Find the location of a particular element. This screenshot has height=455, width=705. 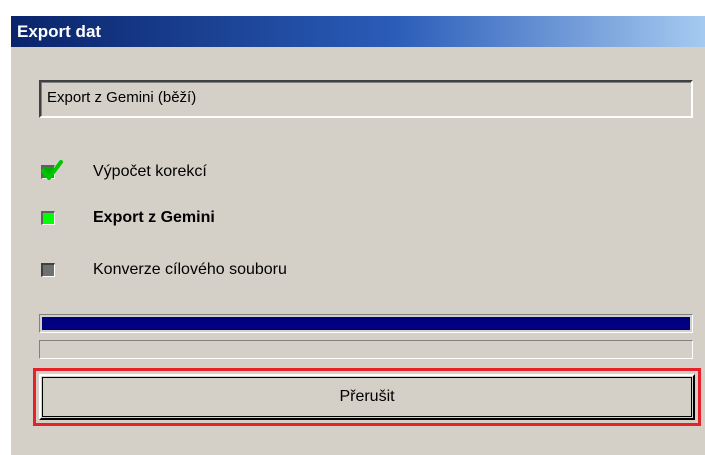

checkmark-icon is located at coordinates (52, 170).